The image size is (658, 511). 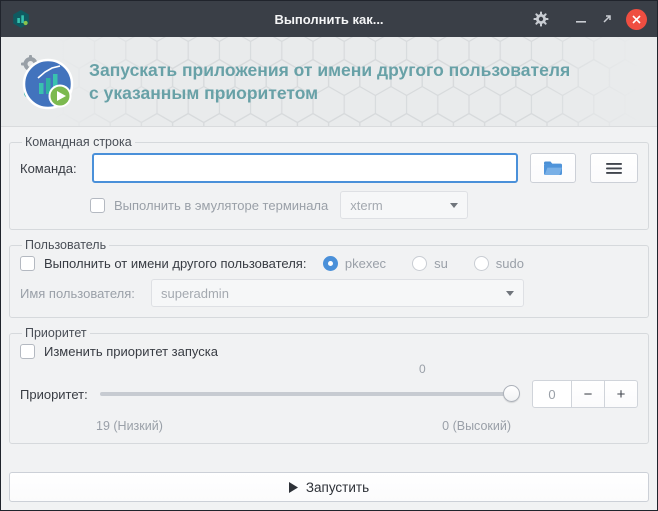 I want to click on run-as-checkbox-box, so click(x=27, y=263).